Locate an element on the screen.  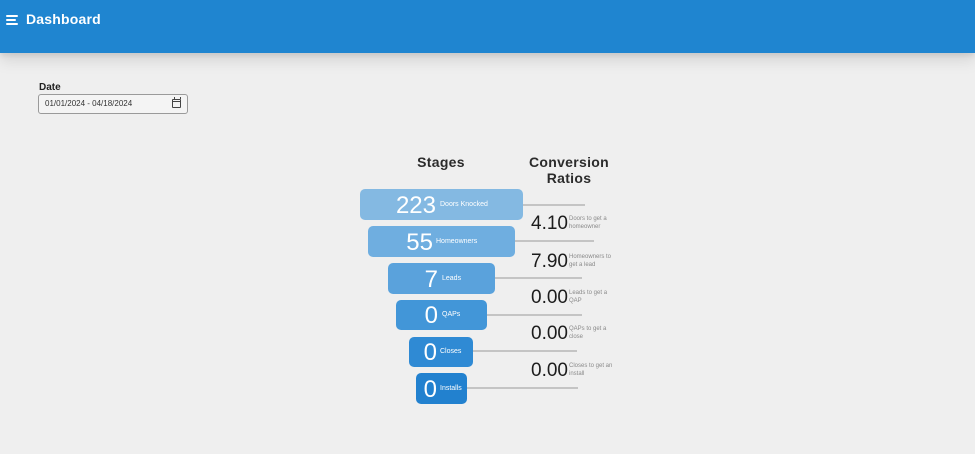
stage-qaps: 0 QAPs is located at coordinates (441, 315).